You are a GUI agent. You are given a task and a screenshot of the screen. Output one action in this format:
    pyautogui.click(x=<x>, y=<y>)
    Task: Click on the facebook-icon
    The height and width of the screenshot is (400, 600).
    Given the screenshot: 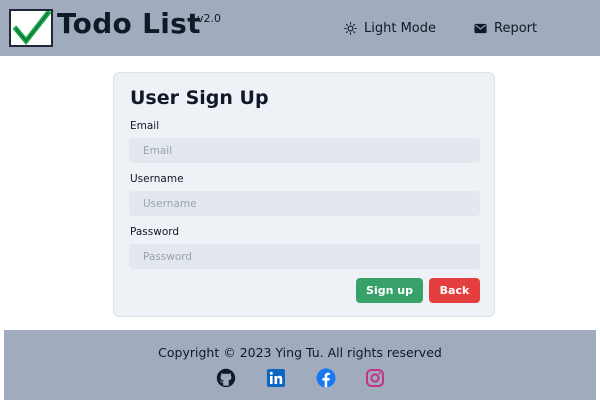 What is the action you would take?
    pyautogui.click(x=326, y=378)
    